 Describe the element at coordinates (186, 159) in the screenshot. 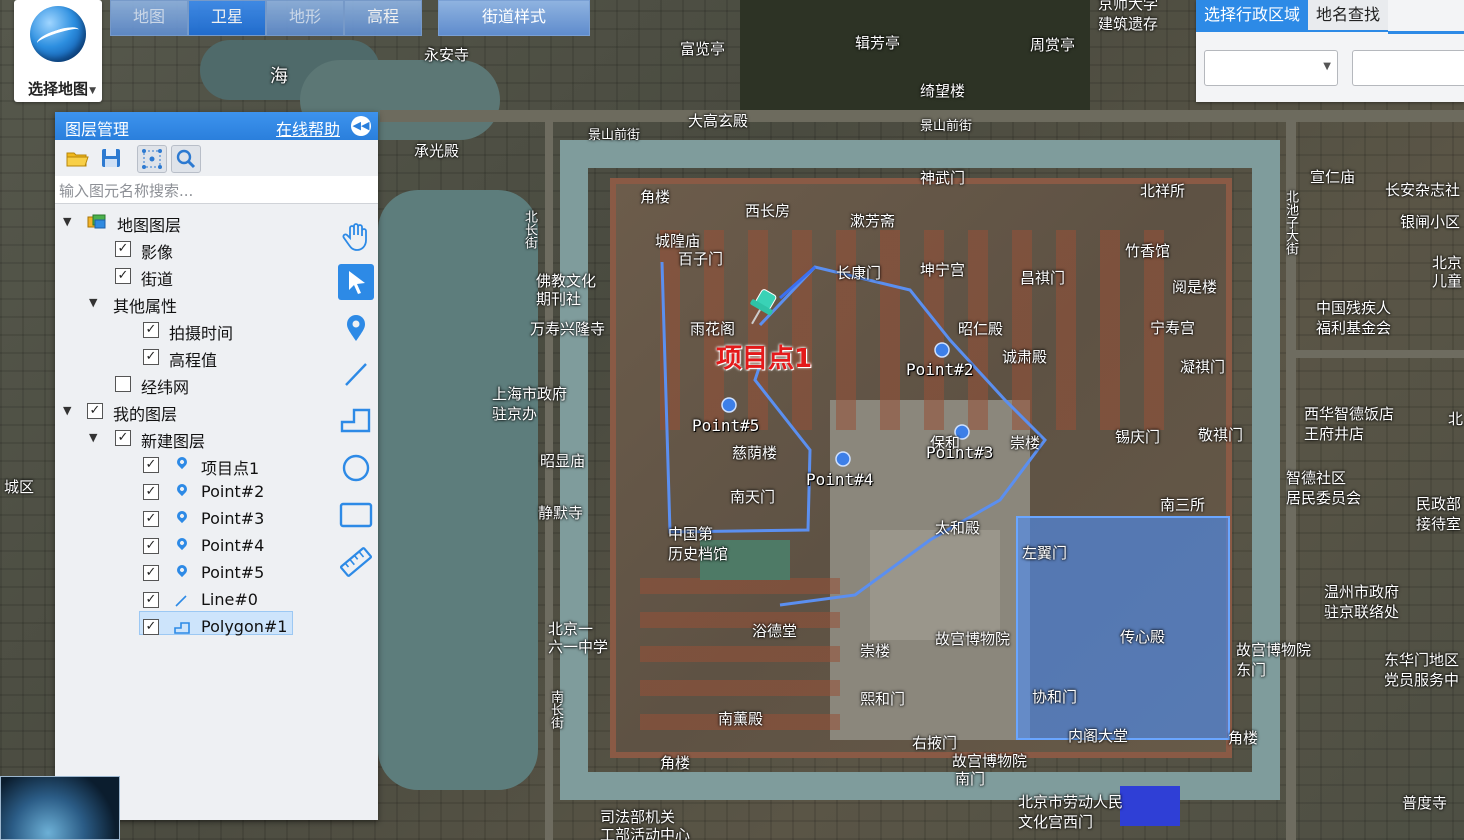

I see `search-icon` at that location.